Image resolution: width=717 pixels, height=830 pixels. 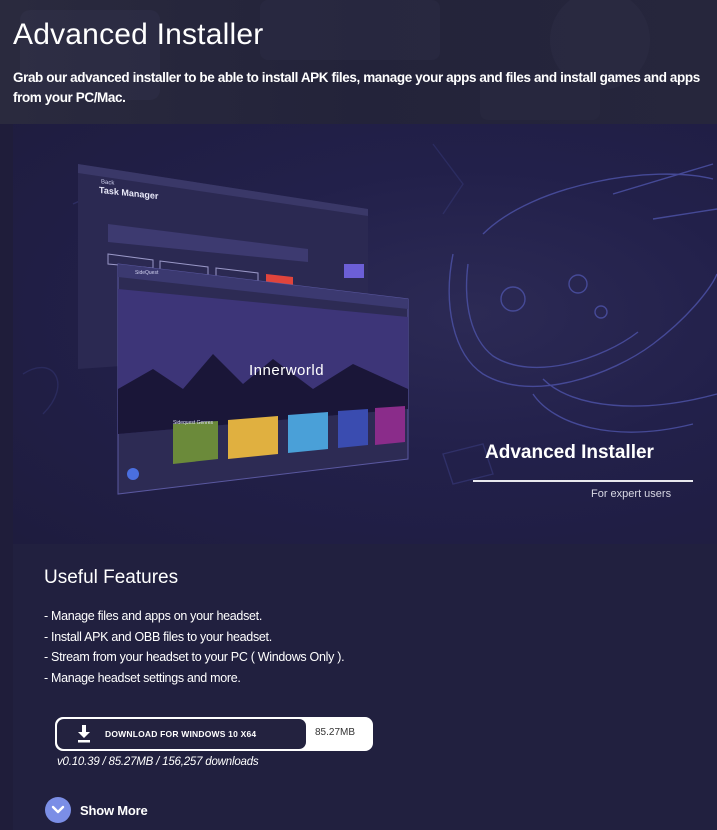 What do you see at coordinates (147, 273) in the screenshot?
I see `front-screen-app: SideQuest` at bounding box center [147, 273].